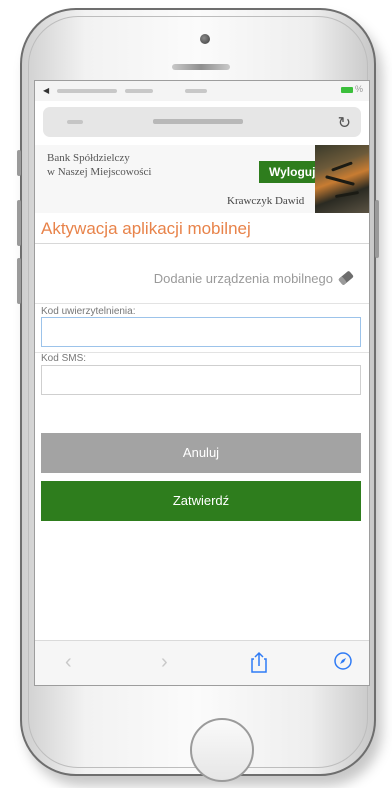 Image resolution: width=392 pixels, height=788 pixels. What do you see at coordinates (139, 91) in the screenshot?
I see `network-text` at bounding box center [139, 91].